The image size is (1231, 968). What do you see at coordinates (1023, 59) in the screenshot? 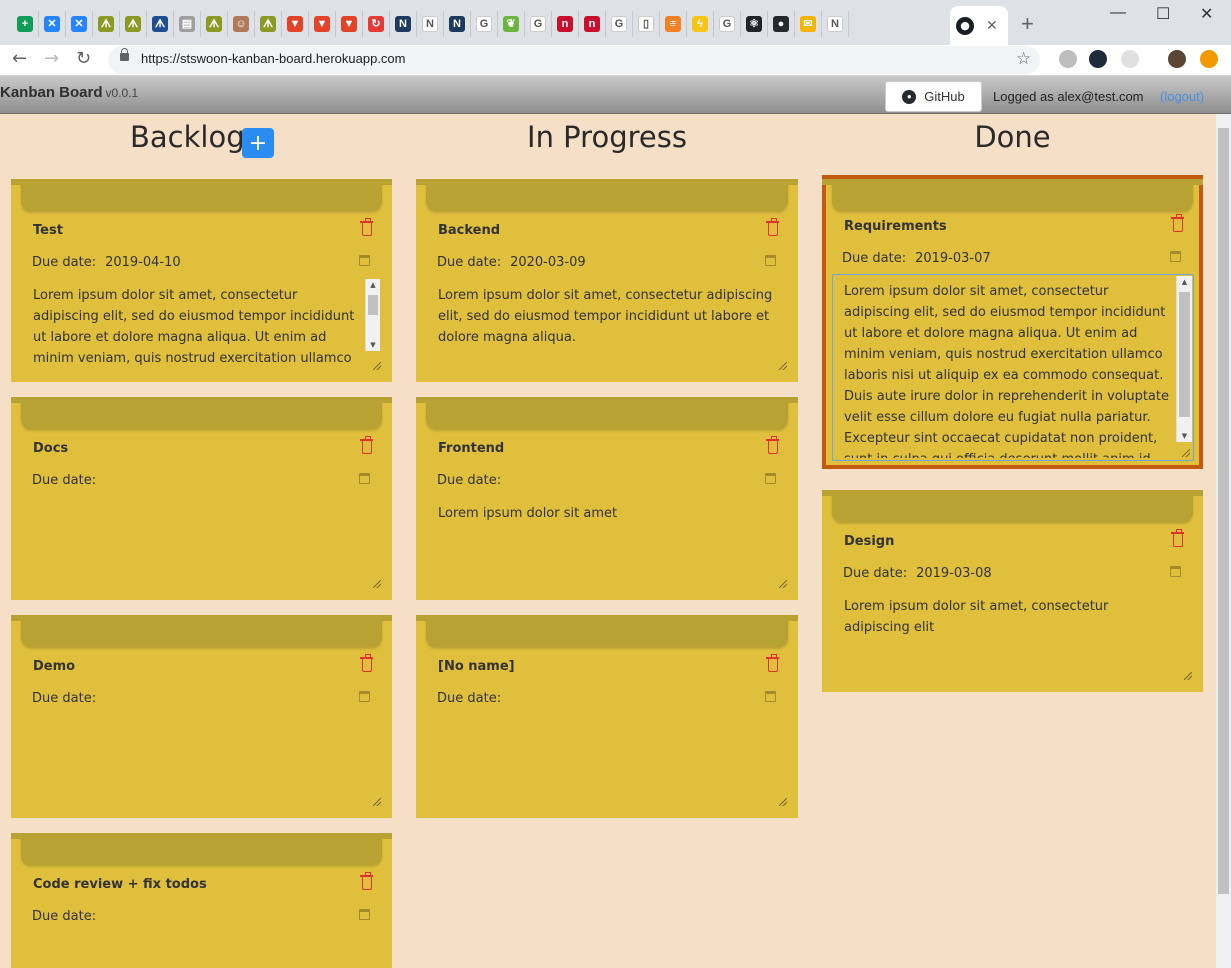
I see `bookmark-star-icon: ☆` at bounding box center [1023, 59].